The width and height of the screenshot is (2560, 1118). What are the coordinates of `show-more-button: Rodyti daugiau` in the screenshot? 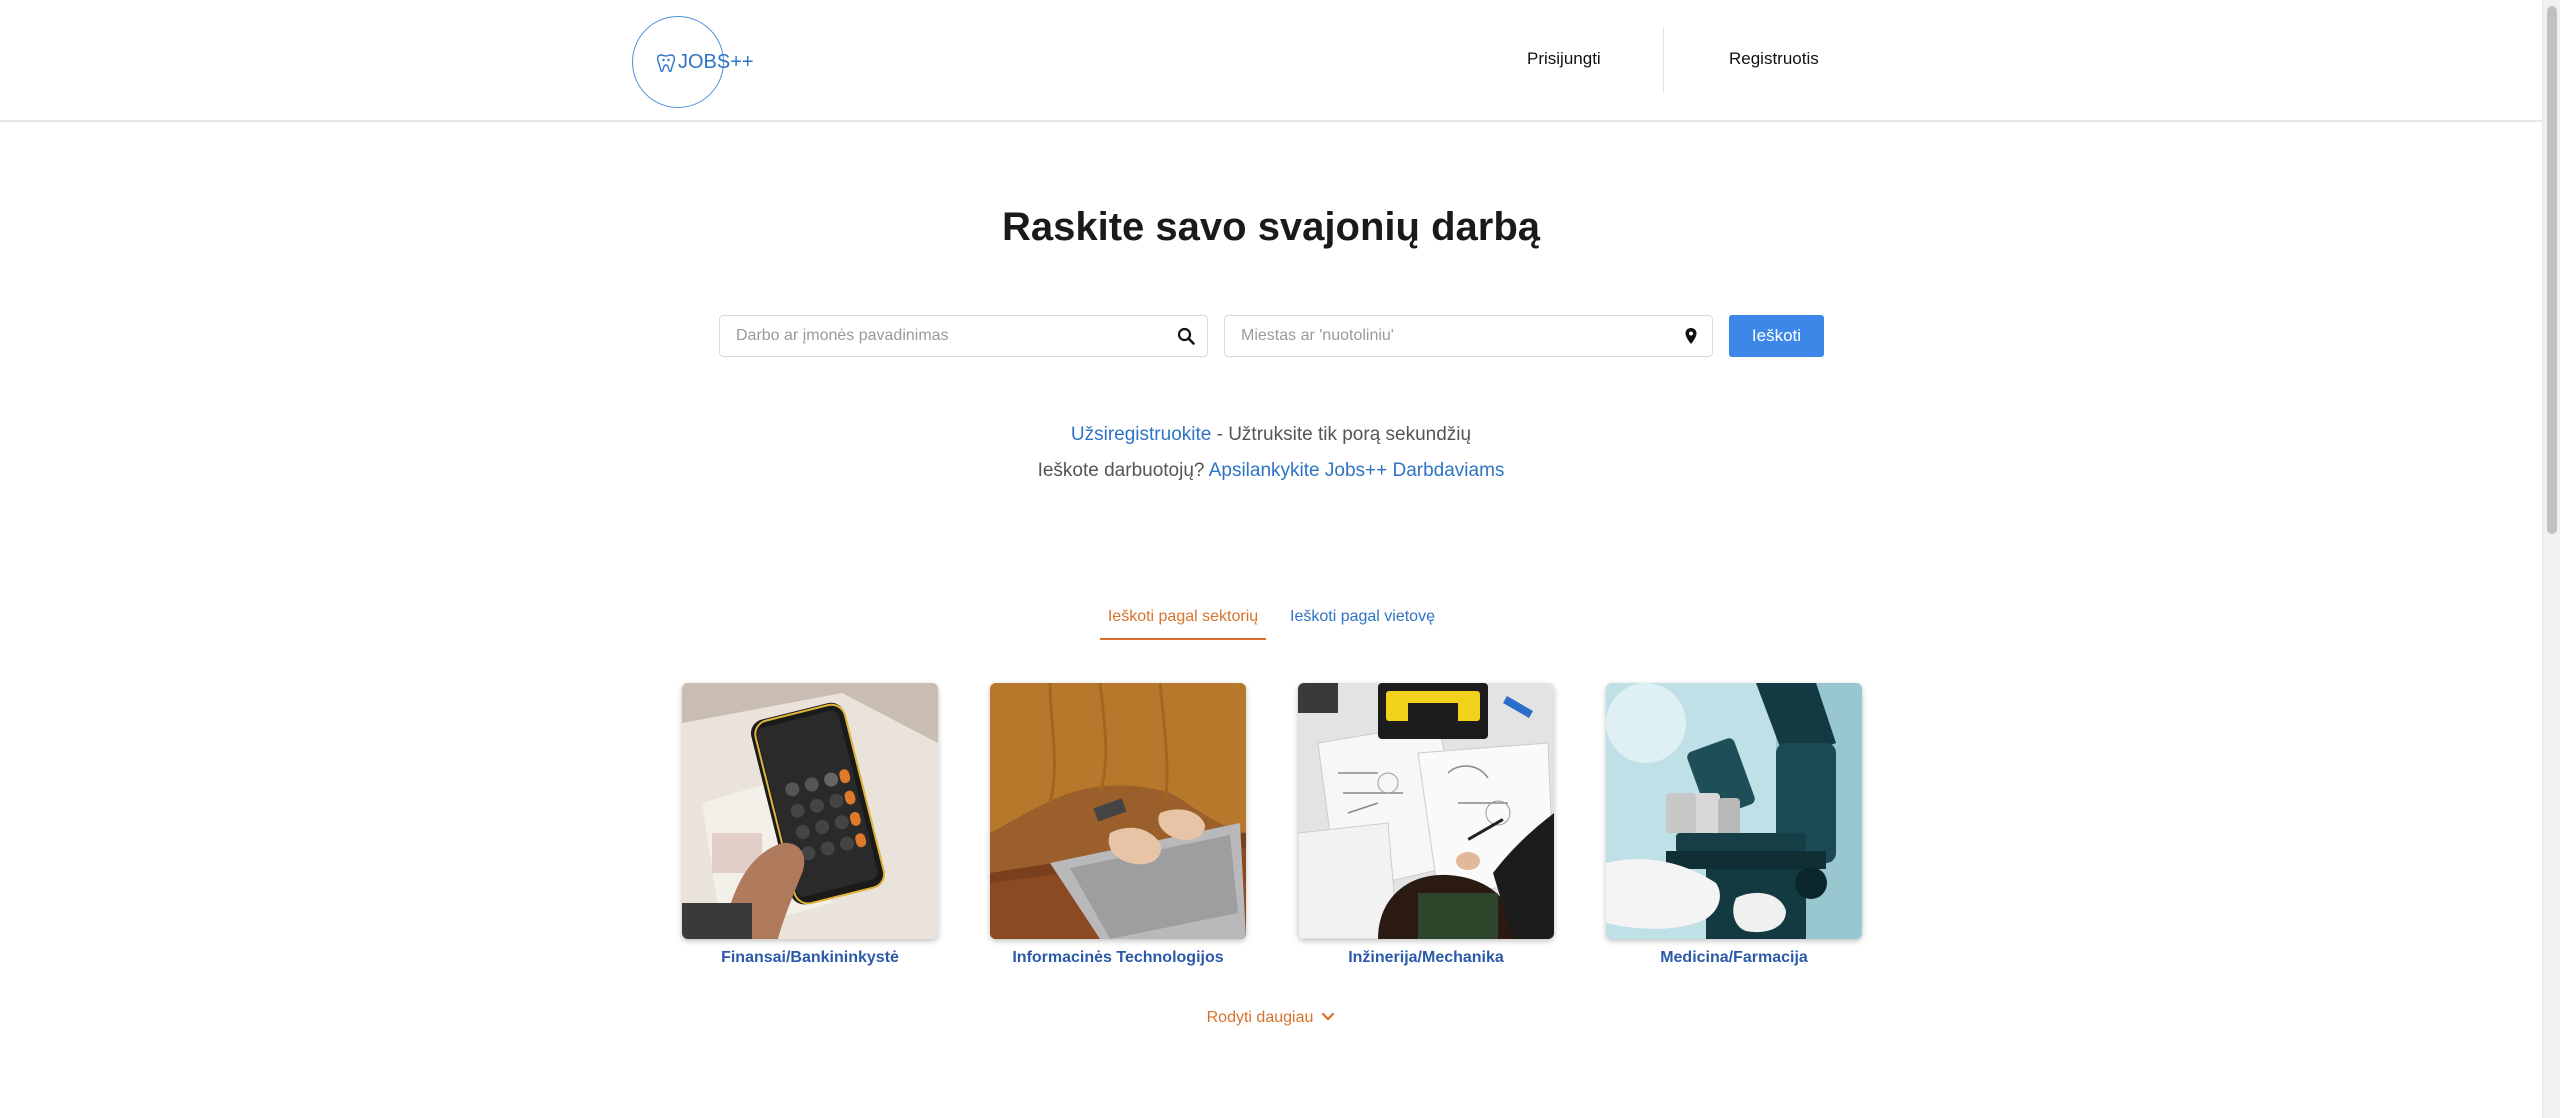 It's located at (1271, 1018).